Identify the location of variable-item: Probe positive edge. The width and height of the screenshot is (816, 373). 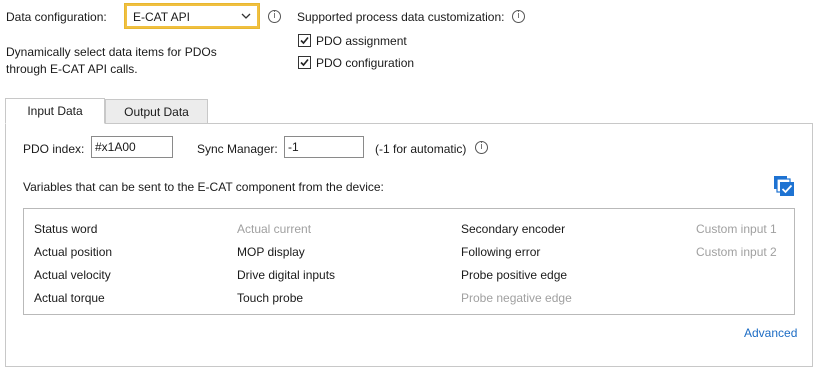
(514, 275).